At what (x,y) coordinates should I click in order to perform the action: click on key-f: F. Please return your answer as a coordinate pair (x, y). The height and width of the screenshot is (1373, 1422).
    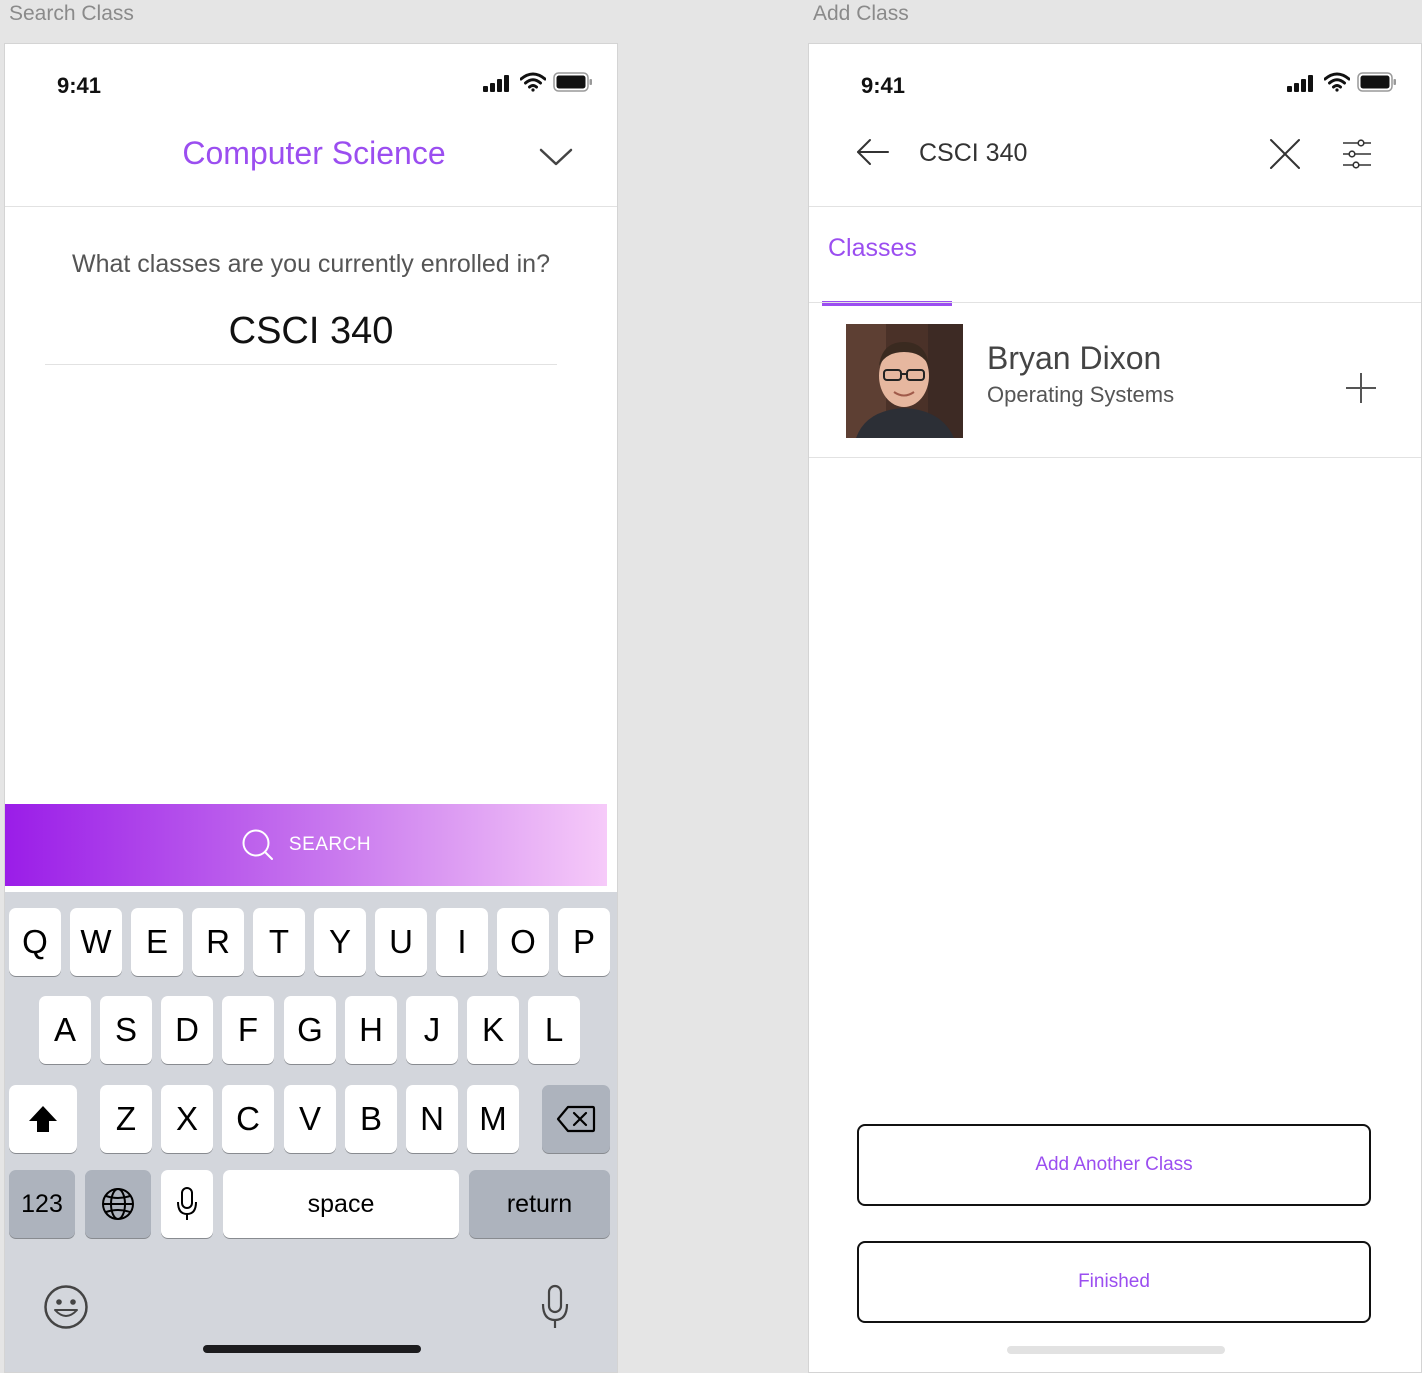
    Looking at the image, I should click on (248, 1030).